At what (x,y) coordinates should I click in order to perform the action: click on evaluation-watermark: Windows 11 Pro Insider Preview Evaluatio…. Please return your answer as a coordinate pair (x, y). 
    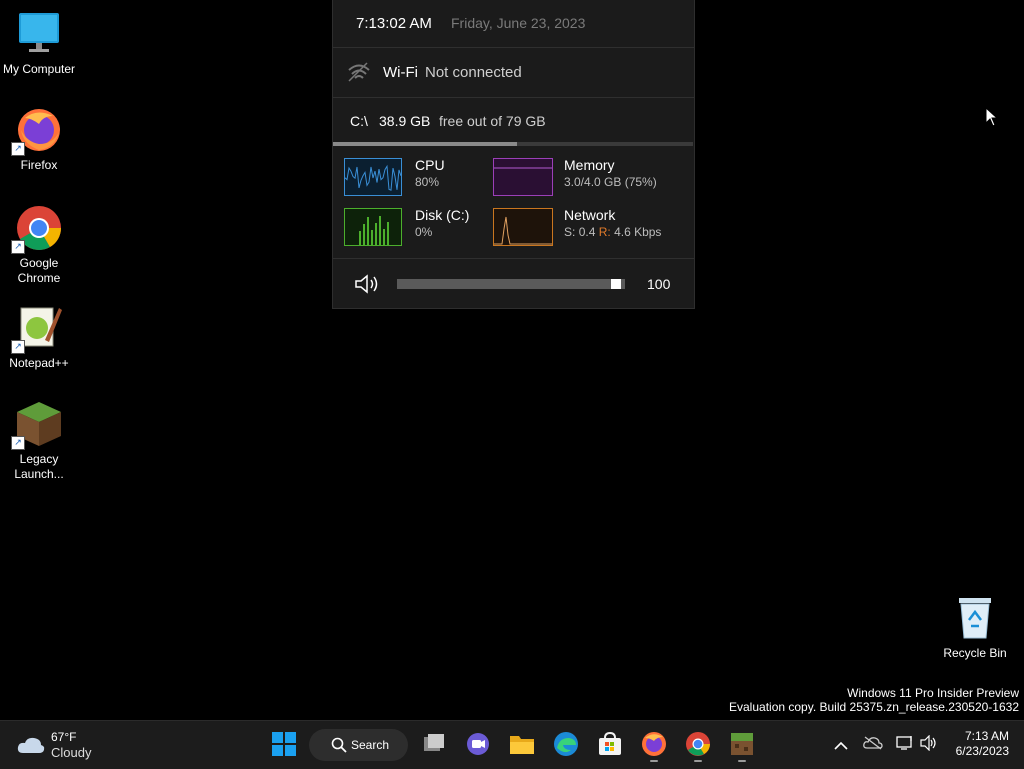
    Looking at the image, I should click on (874, 700).